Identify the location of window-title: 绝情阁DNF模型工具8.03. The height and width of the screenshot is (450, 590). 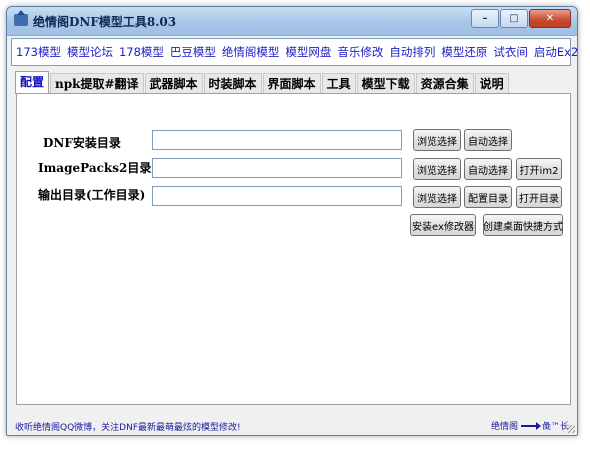
(105, 22).